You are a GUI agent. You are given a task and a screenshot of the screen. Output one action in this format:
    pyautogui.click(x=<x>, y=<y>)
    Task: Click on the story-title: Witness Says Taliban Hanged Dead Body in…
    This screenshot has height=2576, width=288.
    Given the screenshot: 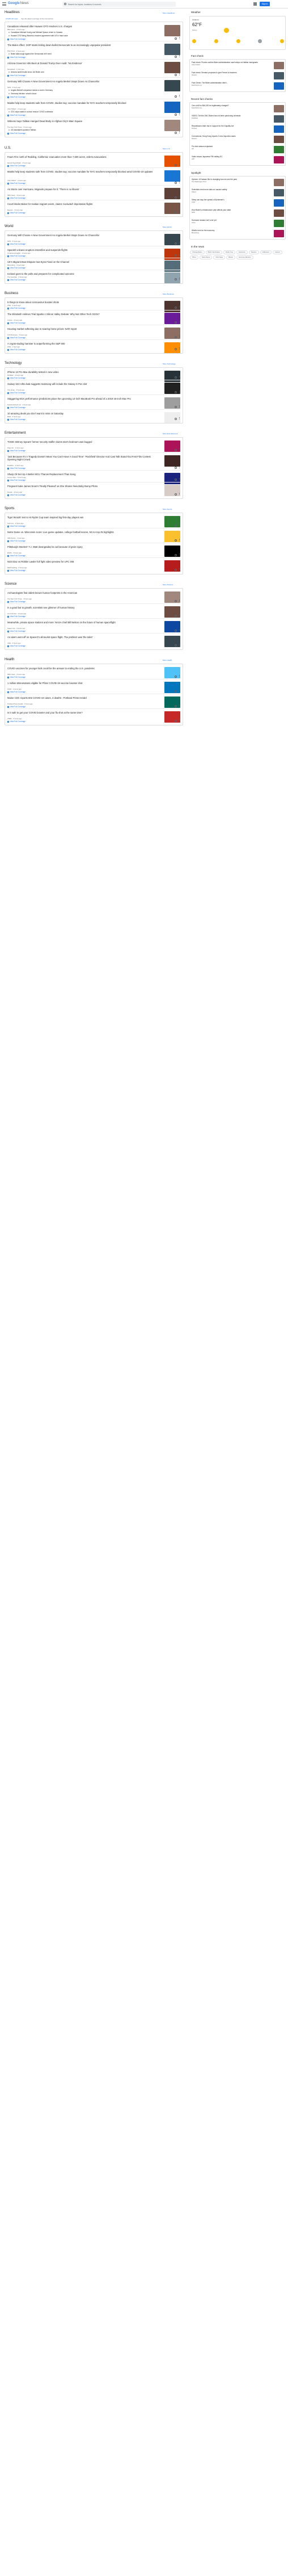 What is the action you would take?
    pyautogui.click(x=82, y=122)
    